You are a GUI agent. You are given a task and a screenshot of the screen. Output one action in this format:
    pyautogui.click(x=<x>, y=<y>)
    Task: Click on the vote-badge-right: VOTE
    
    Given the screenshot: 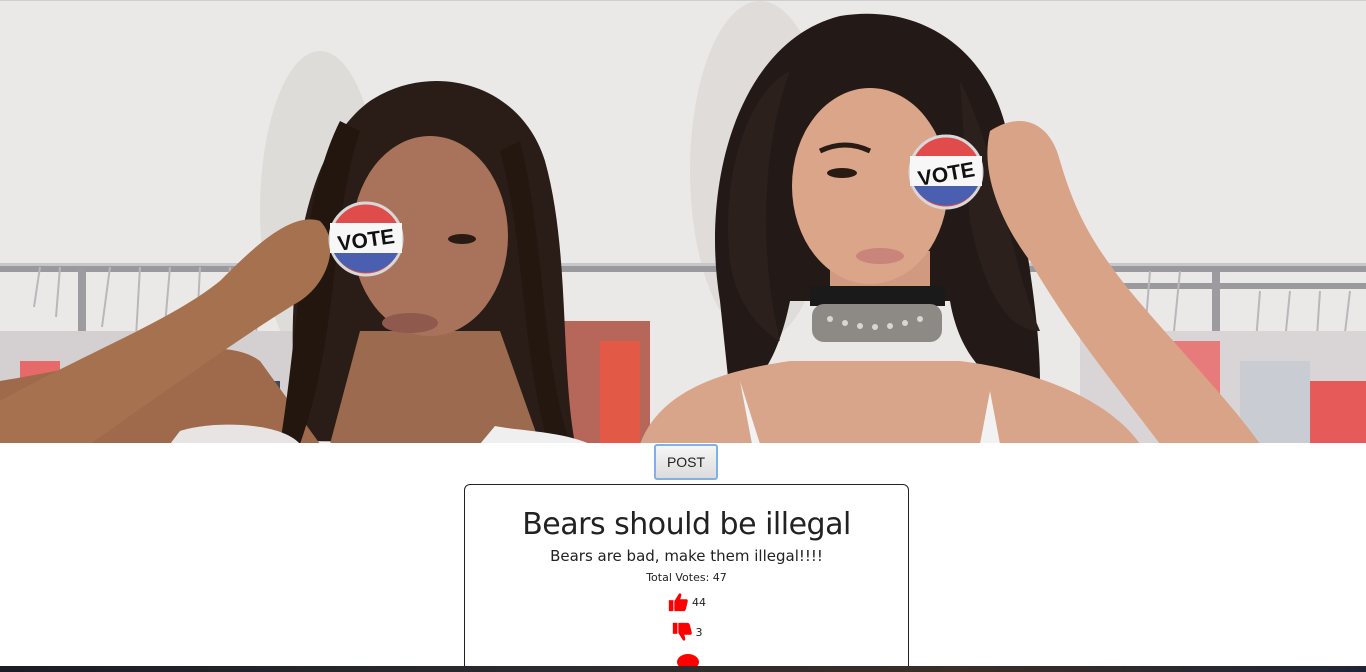 What is the action you would take?
    pyautogui.click(x=946, y=172)
    